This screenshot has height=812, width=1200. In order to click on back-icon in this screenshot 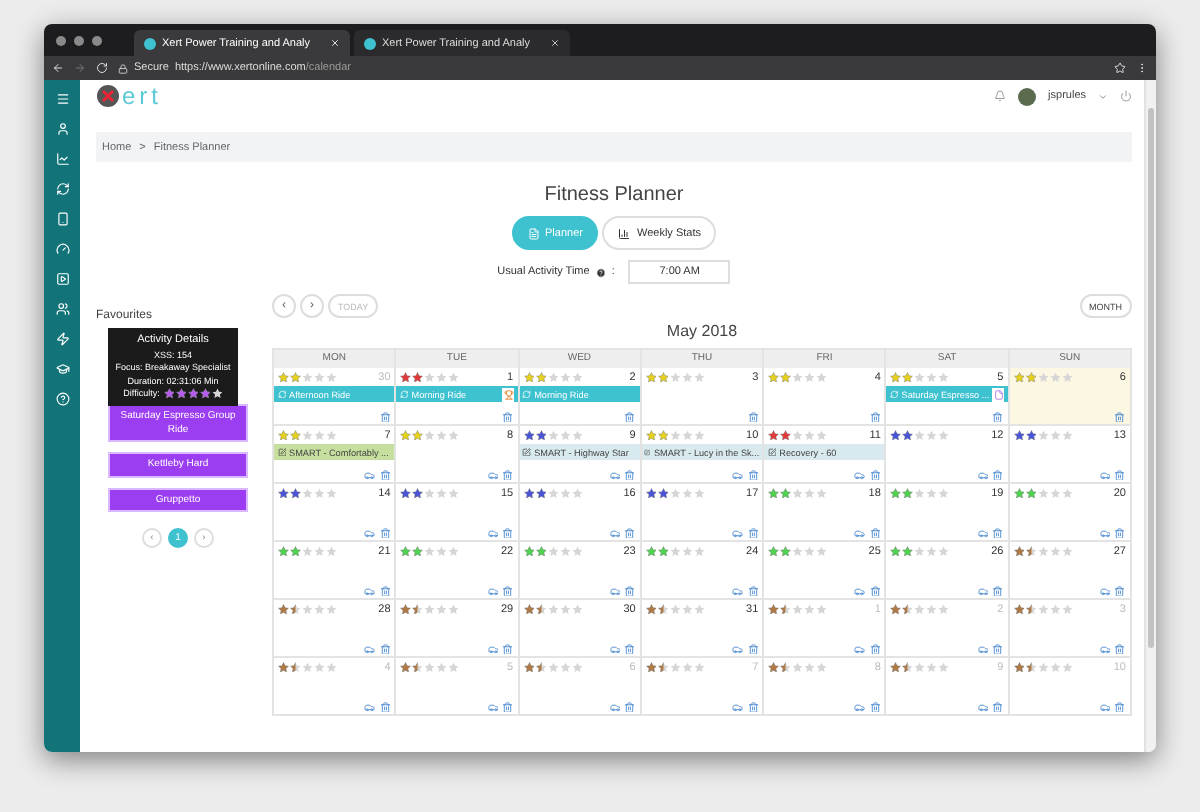, I will do `click(58, 68)`.